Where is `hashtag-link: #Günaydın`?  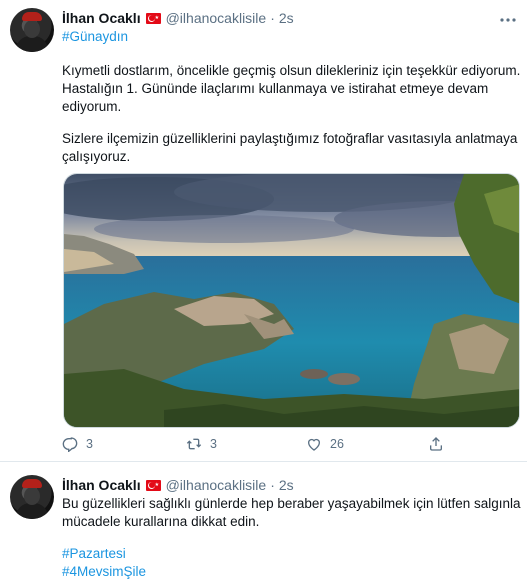
hashtag-link: #Günaydın is located at coordinates (292, 37).